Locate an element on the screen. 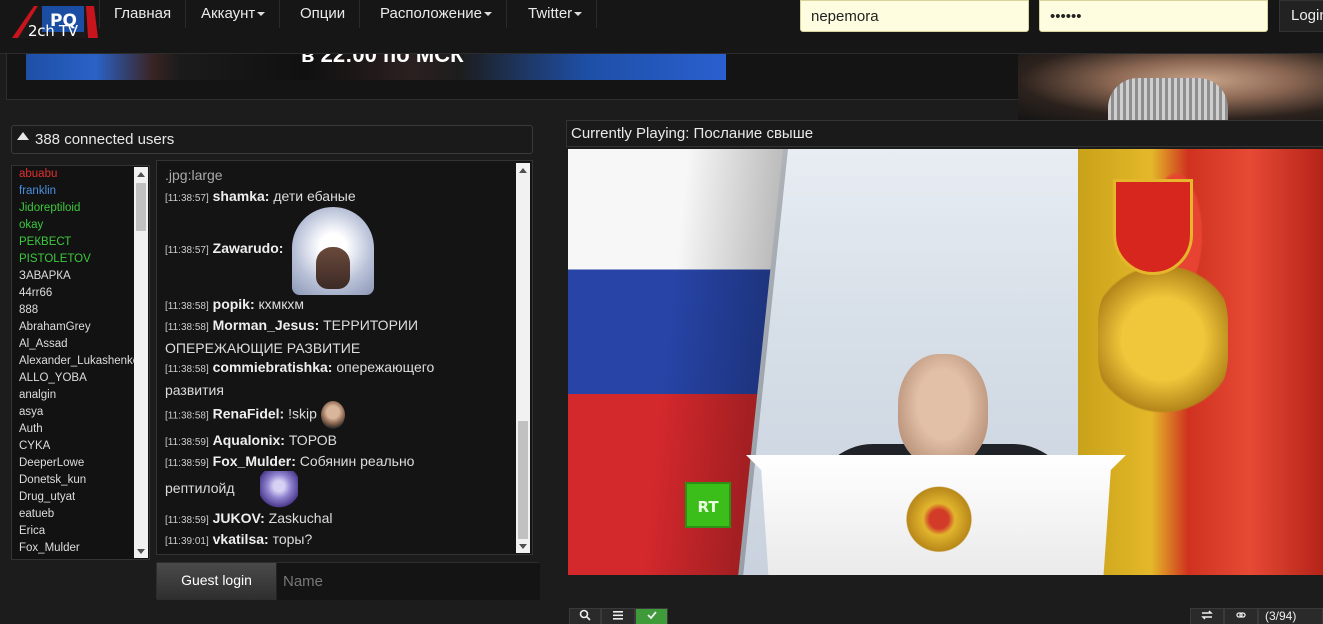 The width and height of the screenshot is (1323, 624). user-list-item: CYKA is located at coordinates (73, 446).